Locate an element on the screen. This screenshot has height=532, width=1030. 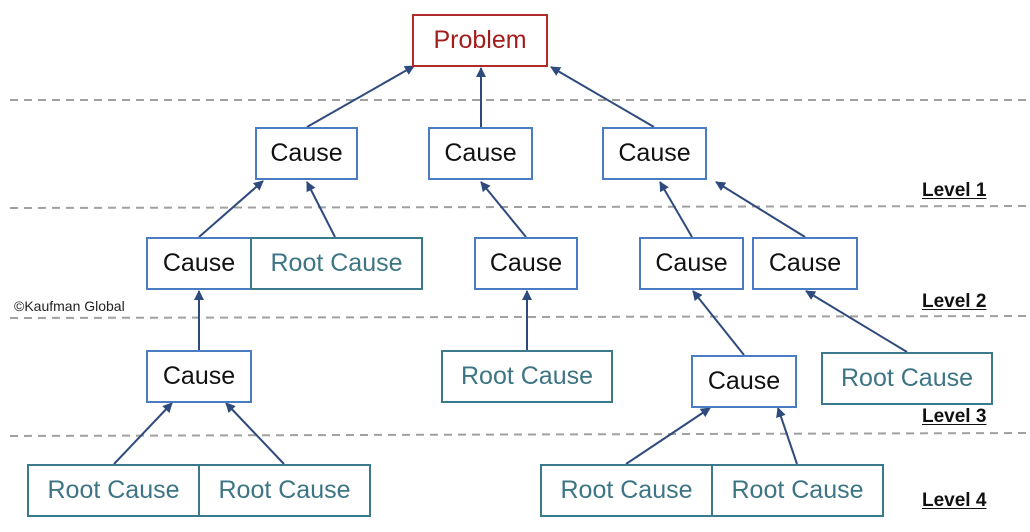
arrow-c5-to-c2 is located at coordinates (503, 209).